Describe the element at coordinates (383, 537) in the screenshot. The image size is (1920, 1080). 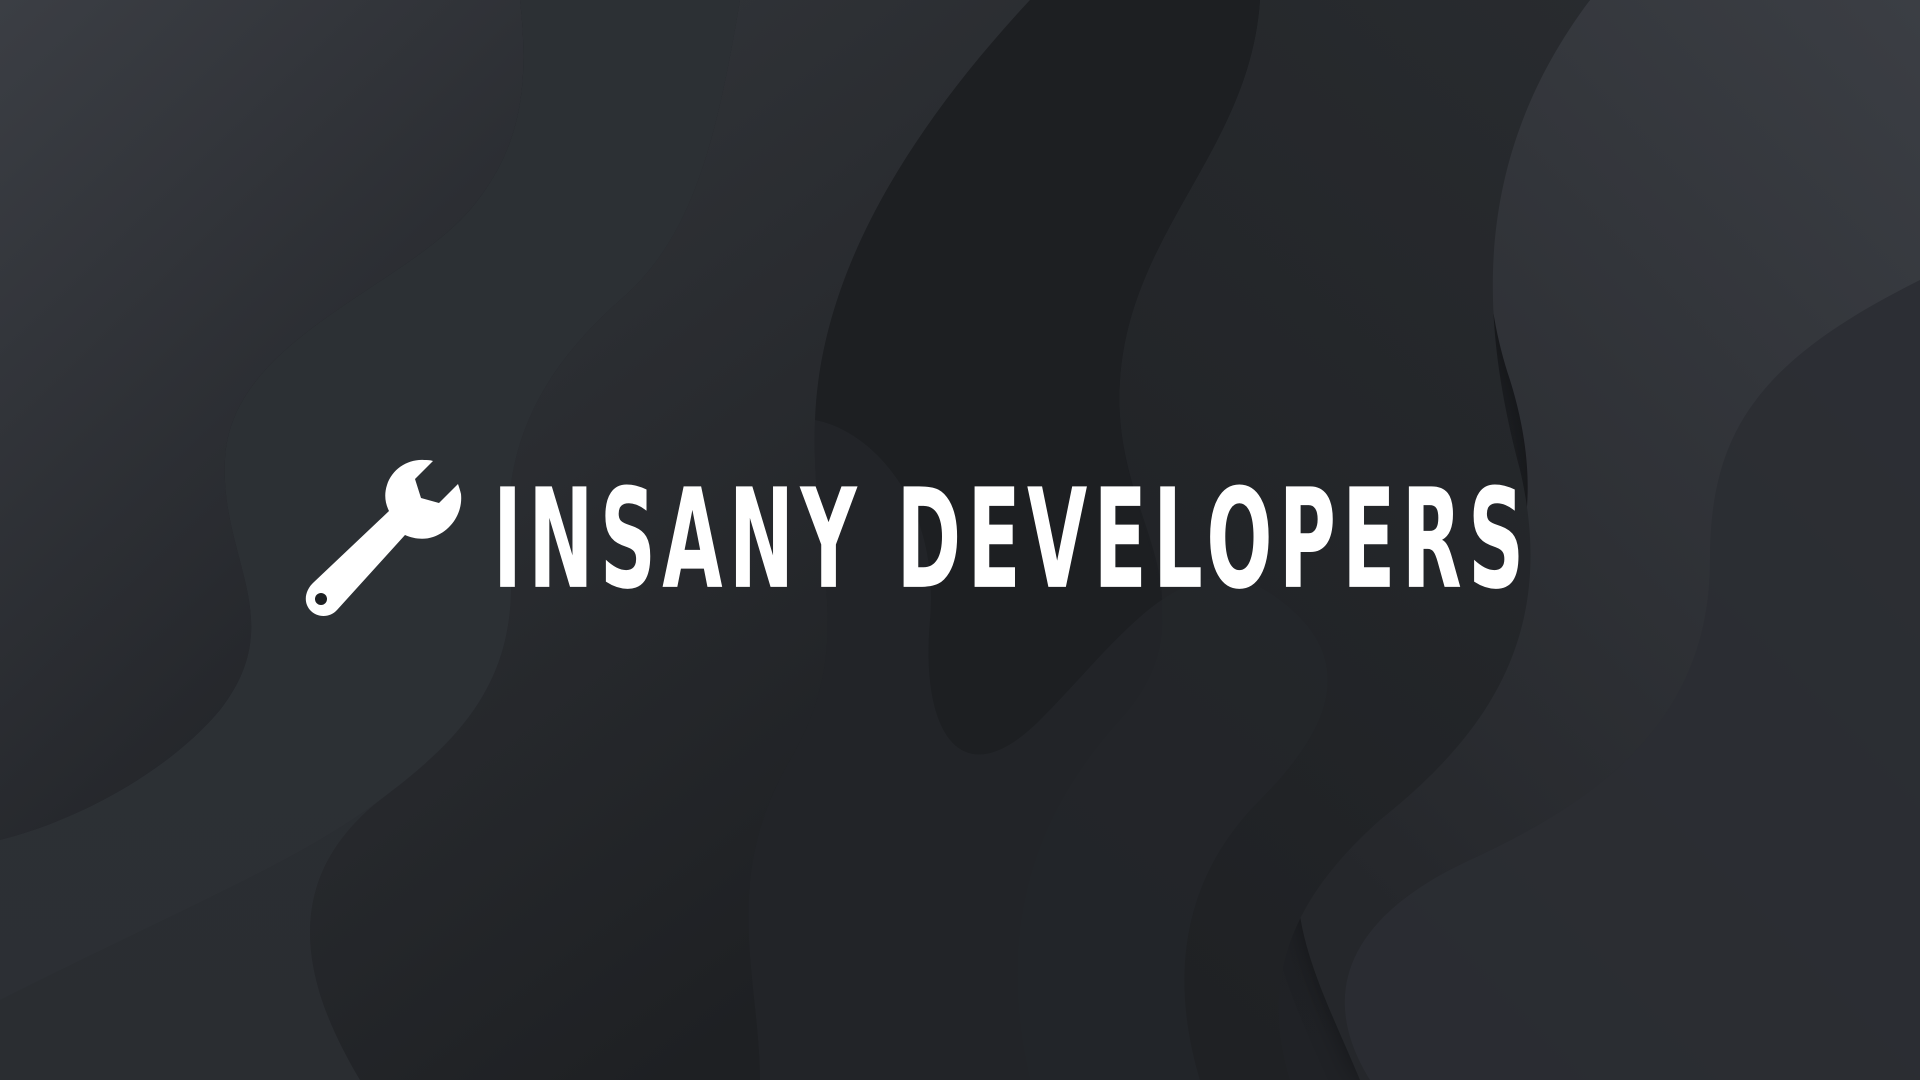
I see `wrench-icon` at that location.